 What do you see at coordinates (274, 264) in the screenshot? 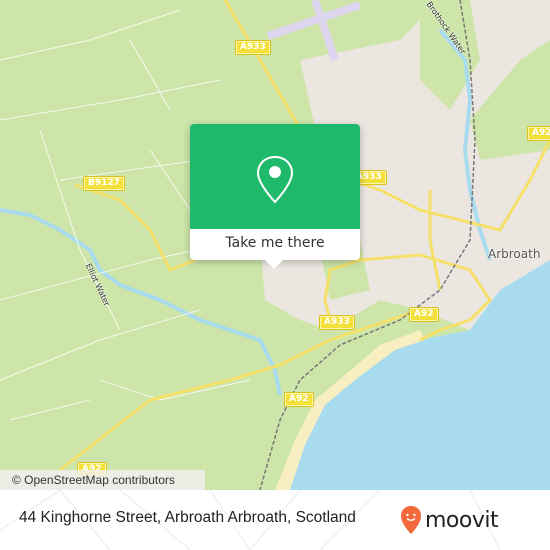
I see `popup-pointer` at bounding box center [274, 264].